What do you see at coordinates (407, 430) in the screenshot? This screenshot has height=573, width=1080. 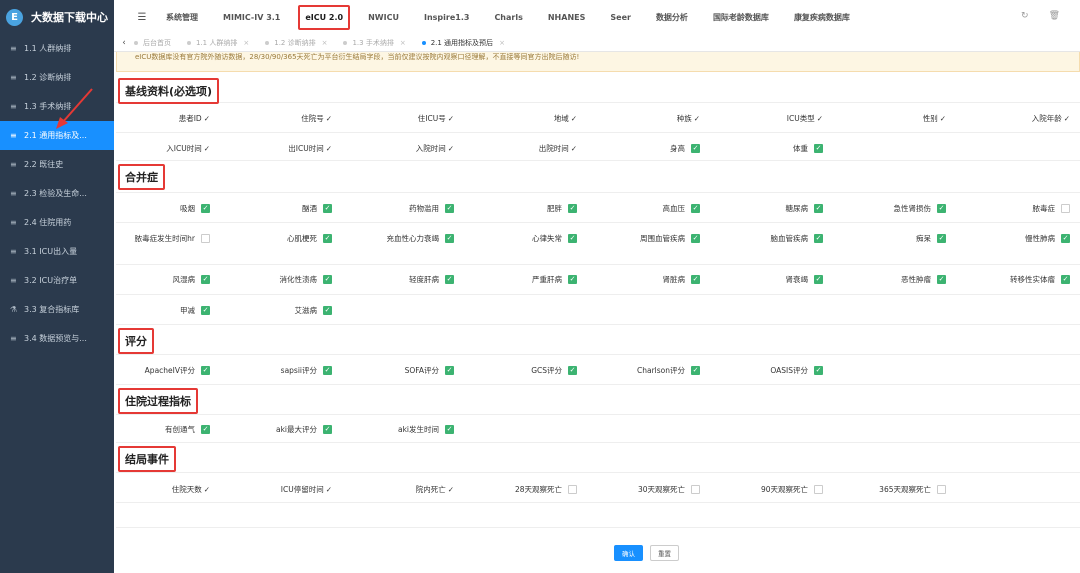 I see `field-option: aki发生时间 ✓` at bounding box center [407, 430].